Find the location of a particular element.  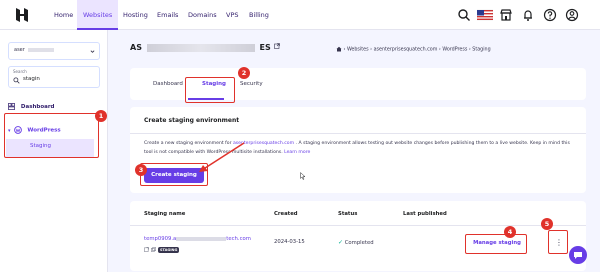

sidebar-item-dashboard: Dashboard is located at coordinates (31, 106).